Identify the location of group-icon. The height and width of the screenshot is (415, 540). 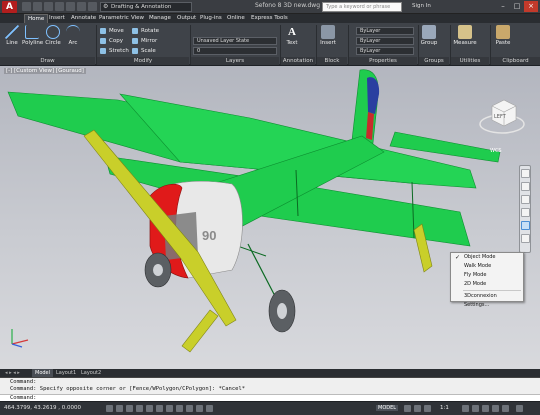
(429, 32).